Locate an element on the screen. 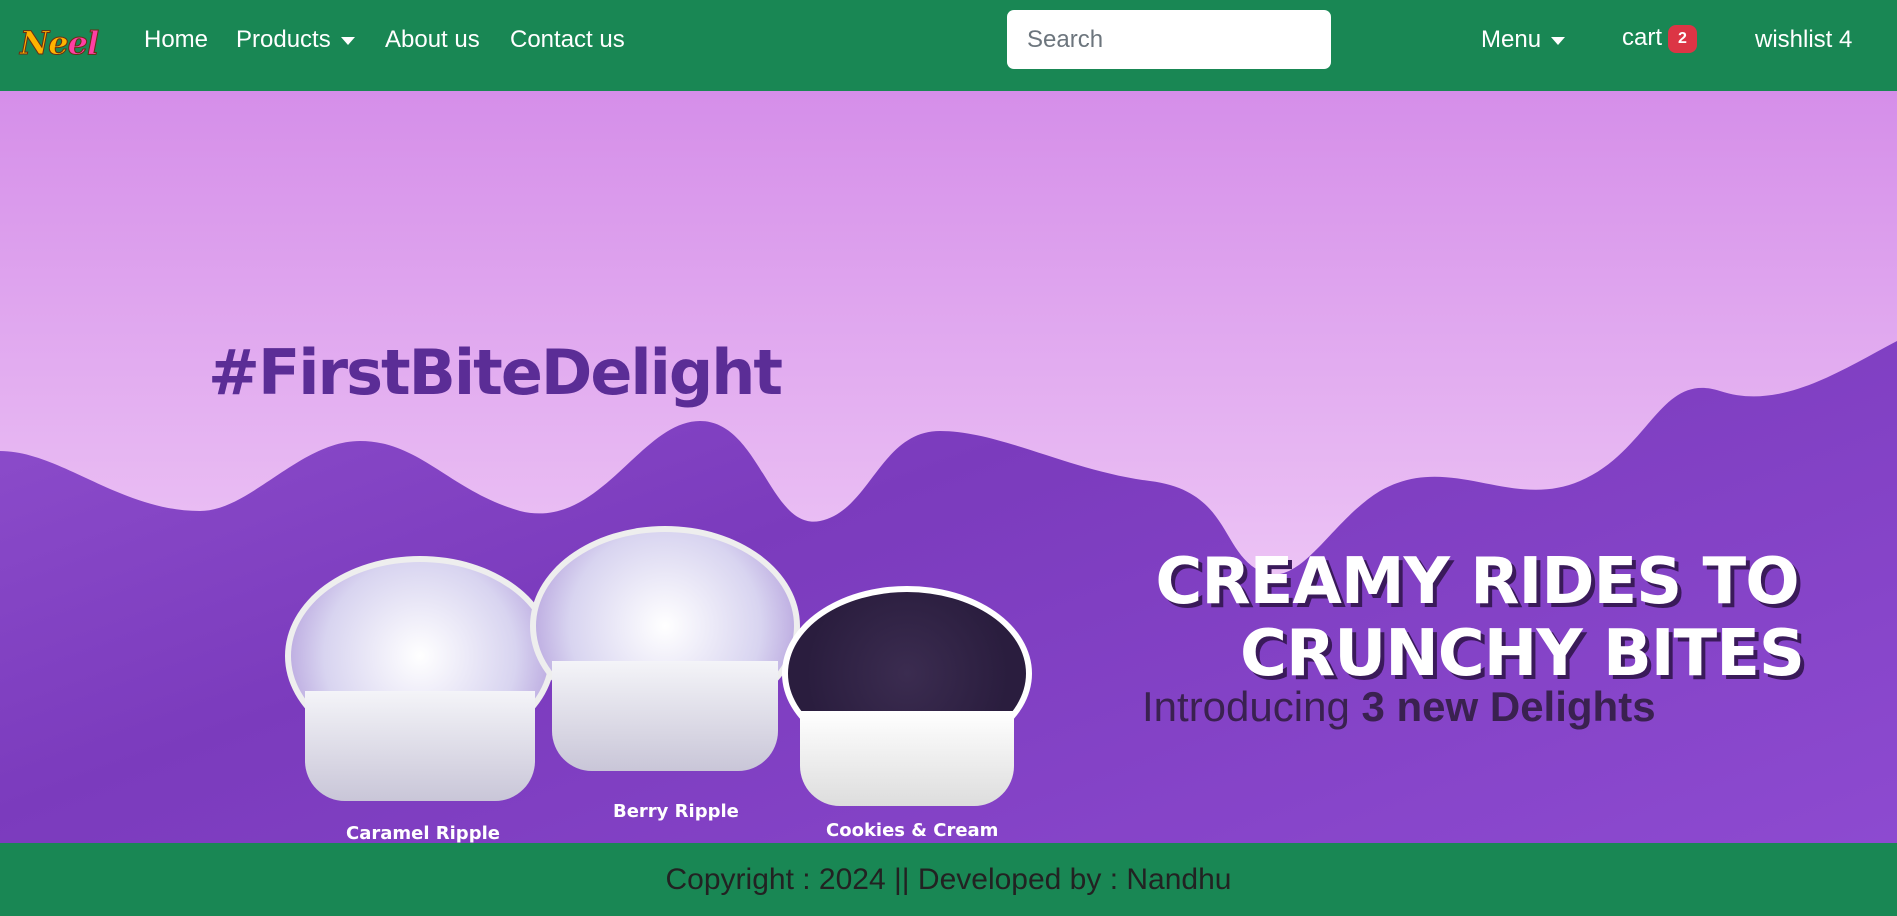 The width and height of the screenshot is (1897, 916). menu-label: Menu is located at coordinates (1511, 39).